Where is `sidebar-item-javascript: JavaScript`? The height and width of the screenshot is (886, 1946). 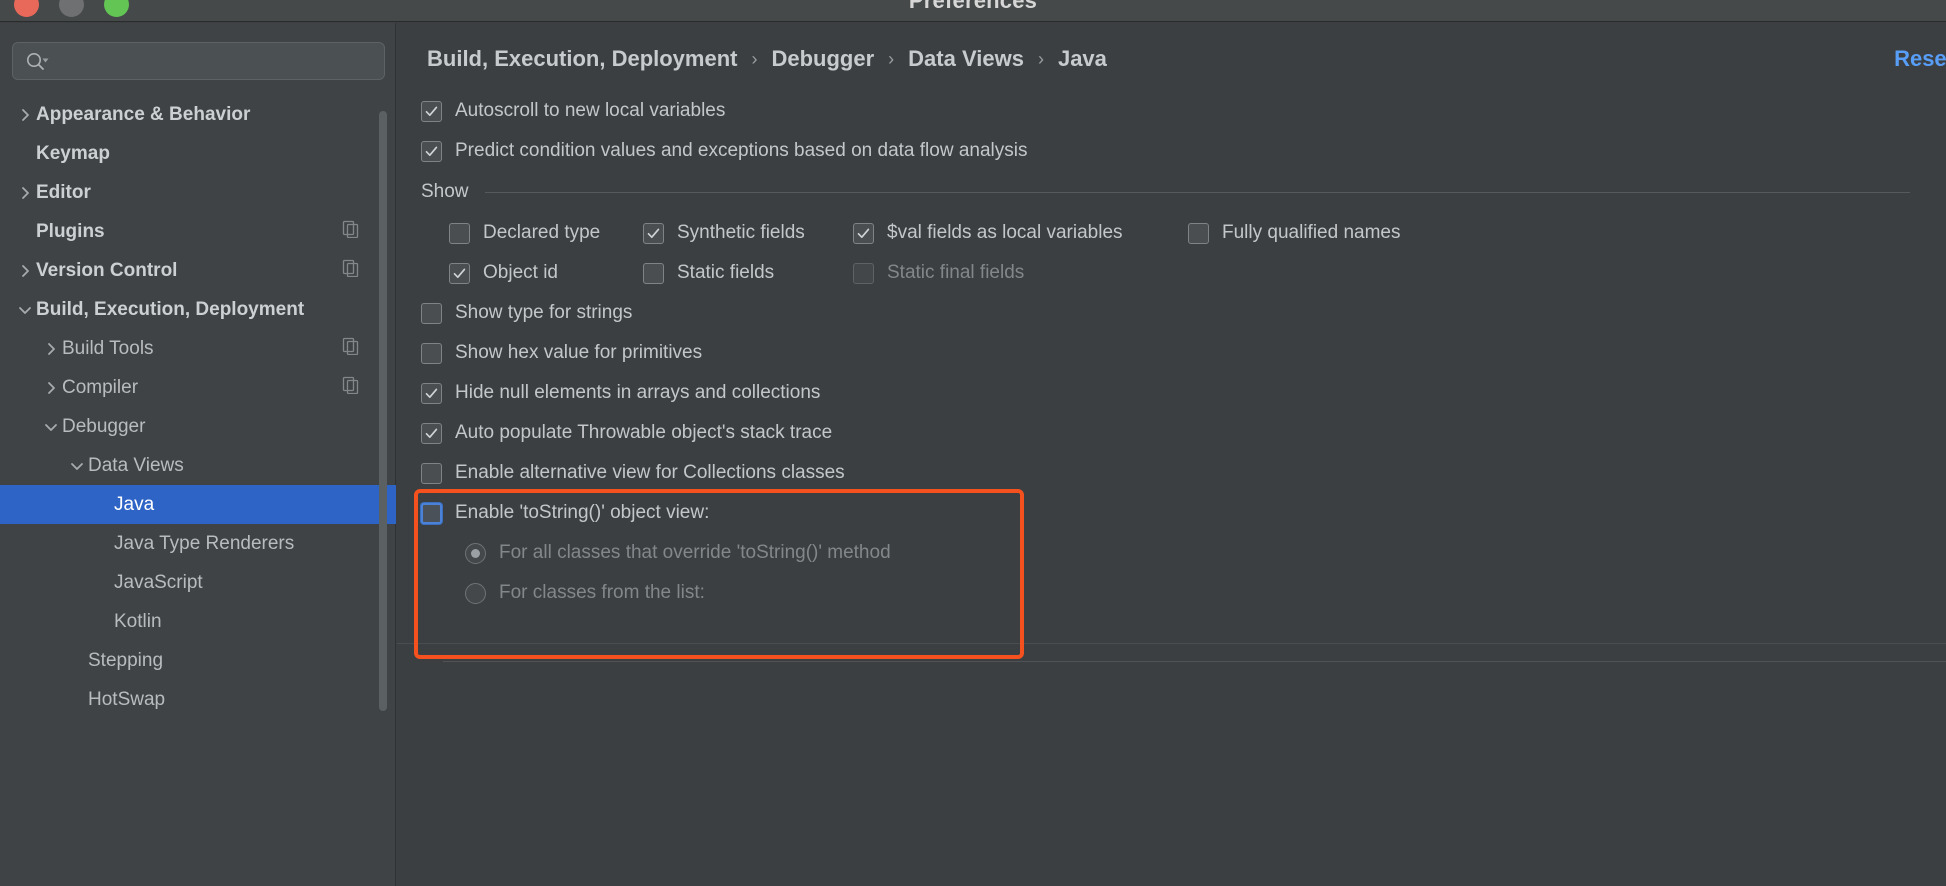
sidebar-item-javascript: JavaScript is located at coordinates (198, 582).